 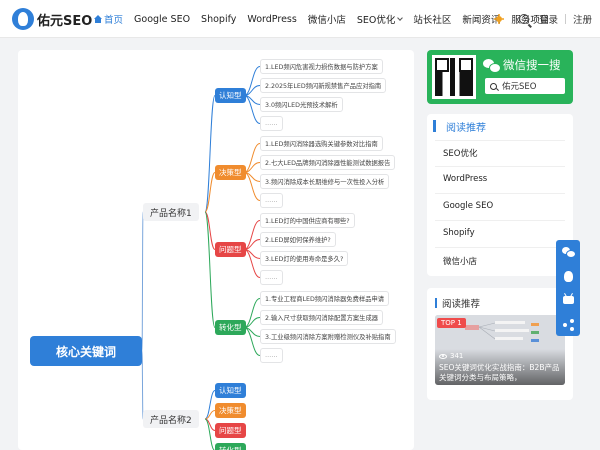 What do you see at coordinates (328, 336) in the screenshot?
I see `leaf-node: 3.工业级频闪消除方案附赠检测仪及补贴指南` at bounding box center [328, 336].